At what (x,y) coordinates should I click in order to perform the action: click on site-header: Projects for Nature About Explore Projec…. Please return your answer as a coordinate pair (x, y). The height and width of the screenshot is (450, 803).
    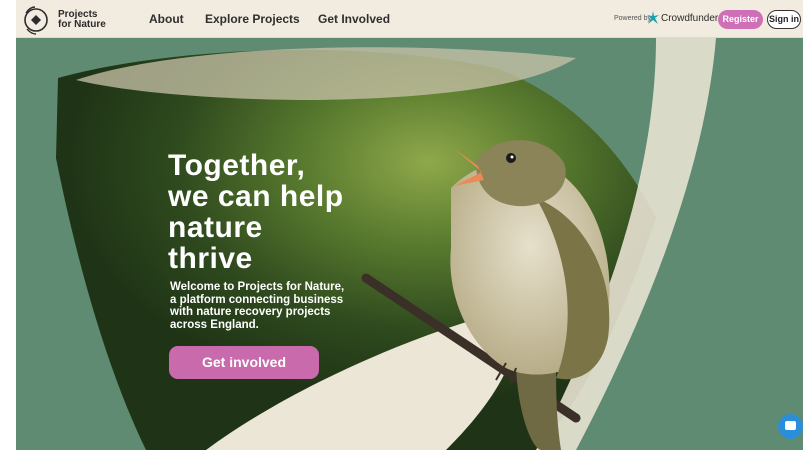
    Looking at the image, I should click on (409, 19).